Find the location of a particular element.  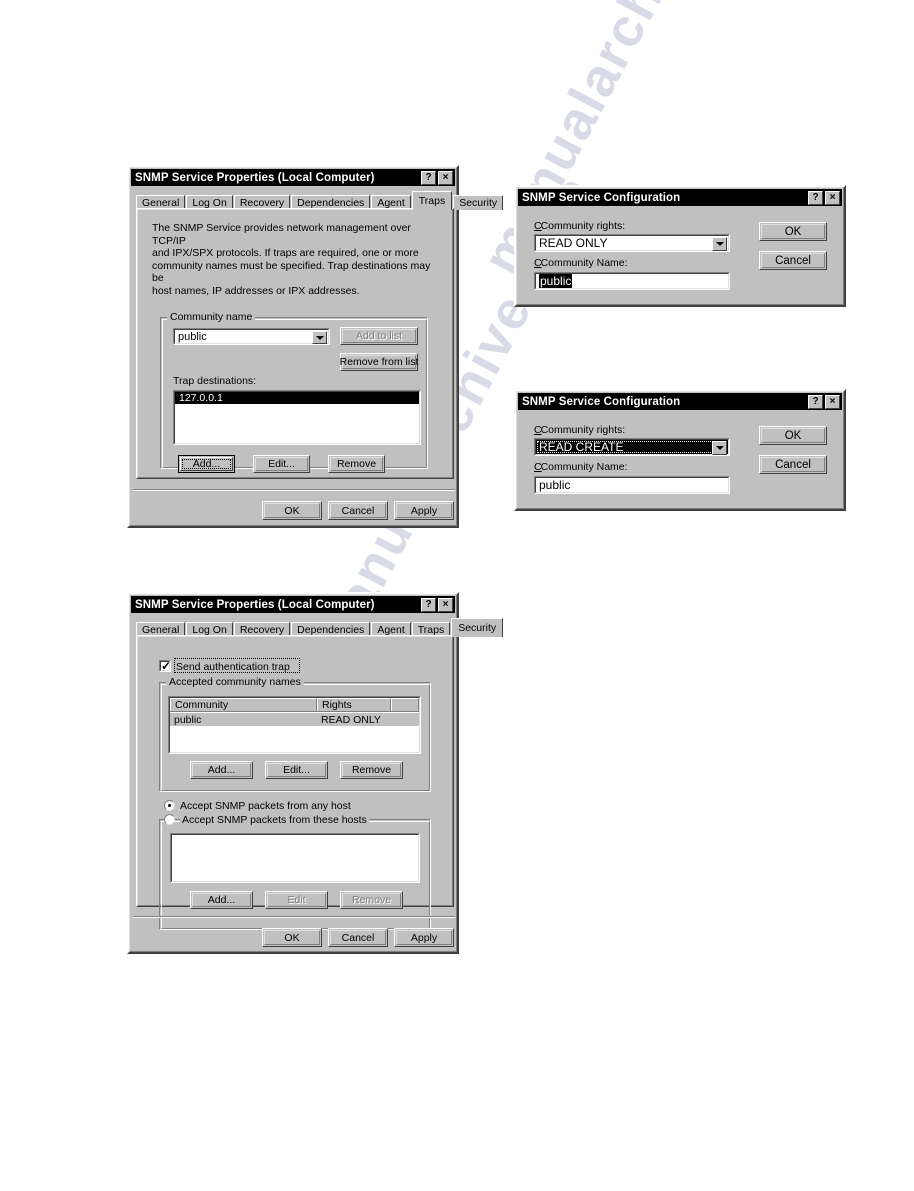

trap-destinations-list: 127.0.0.1 is located at coordinates (297, 417).